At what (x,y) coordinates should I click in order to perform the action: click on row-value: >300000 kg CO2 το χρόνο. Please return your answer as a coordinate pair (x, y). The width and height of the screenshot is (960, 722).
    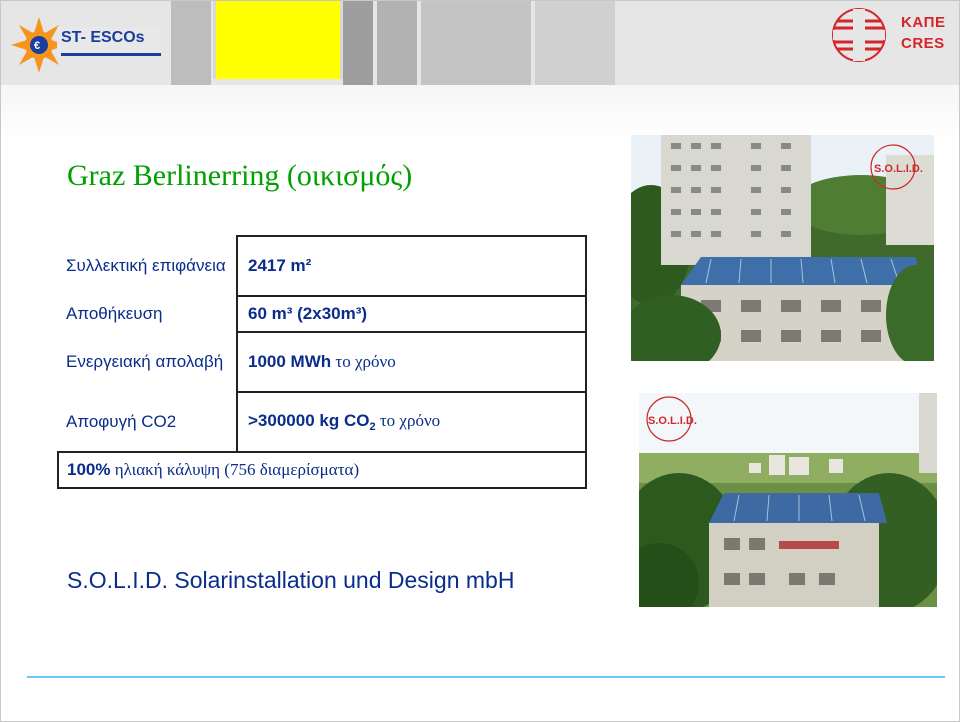
    Looking at the image, I should click on (411, 422).